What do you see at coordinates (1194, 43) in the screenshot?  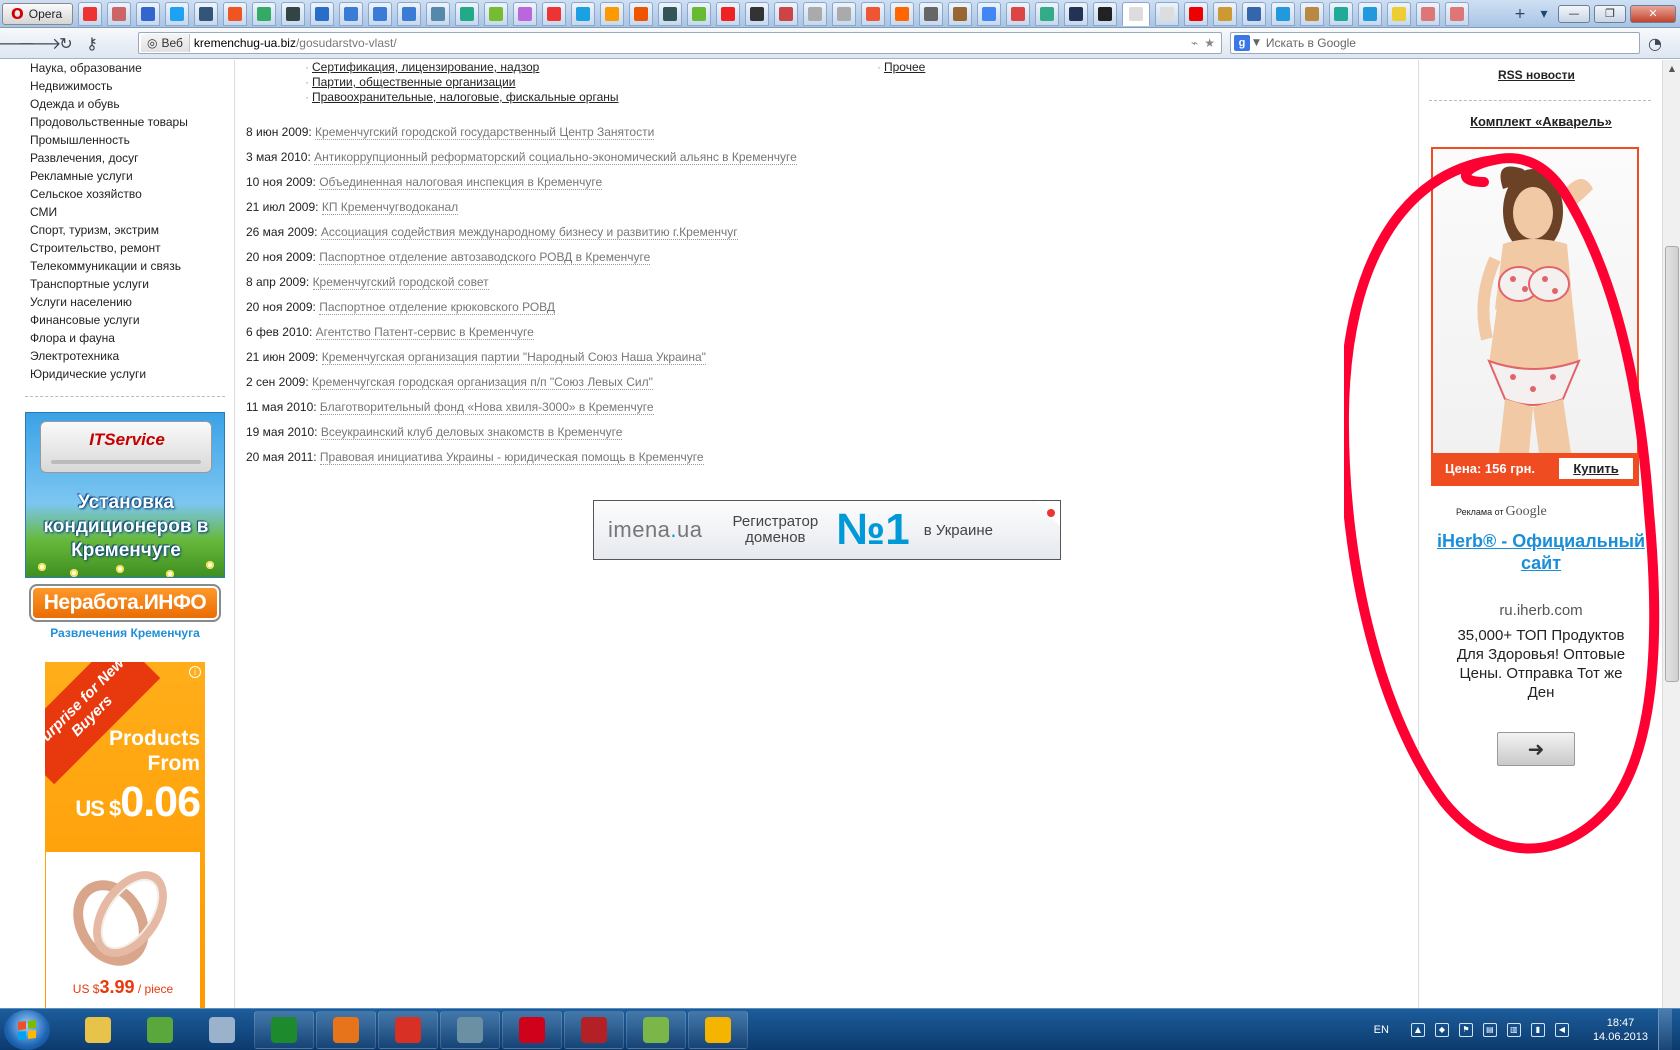 I see `rss-feed-icon: ⌁` at bounding box center [1194, 43].